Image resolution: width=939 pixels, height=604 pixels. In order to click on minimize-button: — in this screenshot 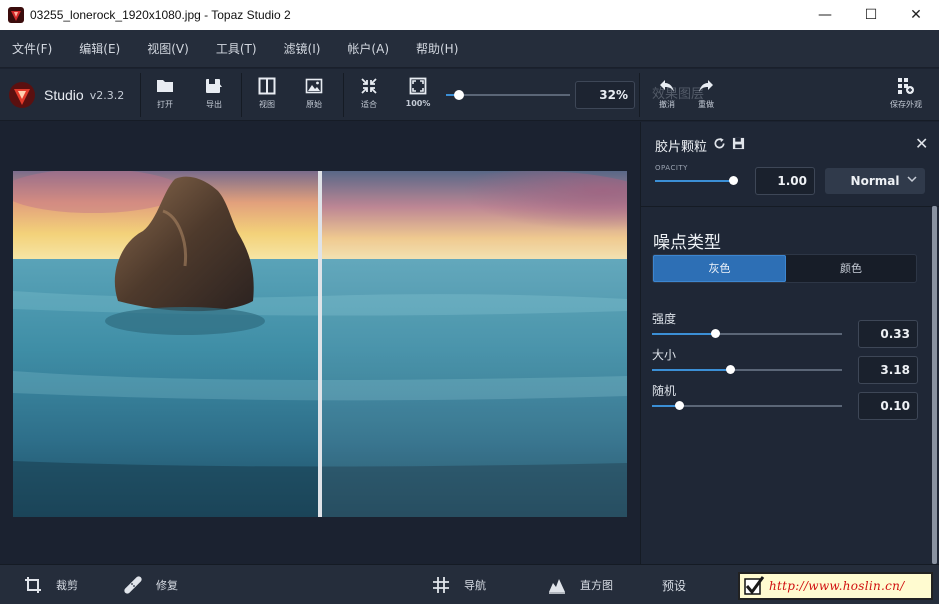, I will do `click(825, 15)`.